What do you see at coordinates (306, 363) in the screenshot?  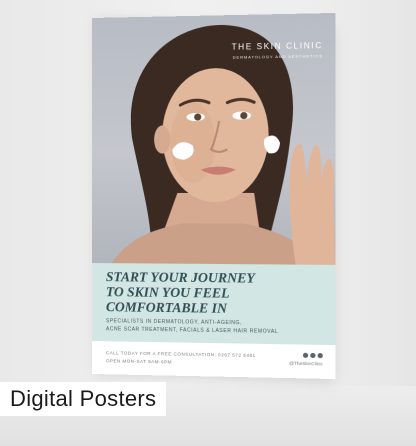 I see `social-handle: @TheSkinClinic` at bounding box center [306, 363].